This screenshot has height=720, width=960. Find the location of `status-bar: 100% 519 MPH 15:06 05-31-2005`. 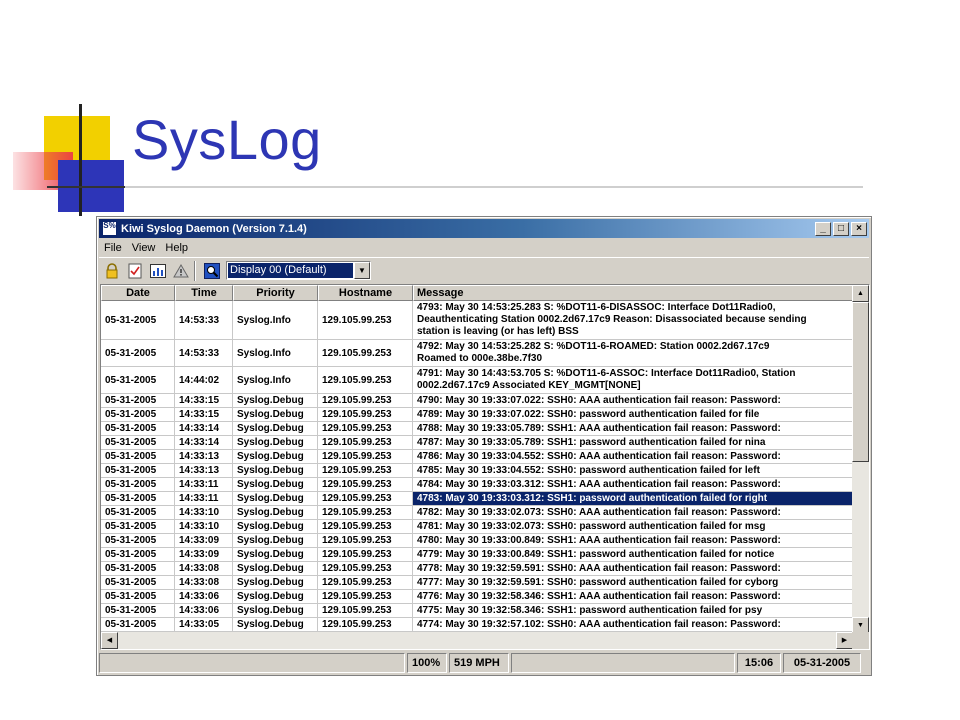

status-bar: 100% 519 MPH 15:06 05-31-2005 is located at coordinates (484, 663).